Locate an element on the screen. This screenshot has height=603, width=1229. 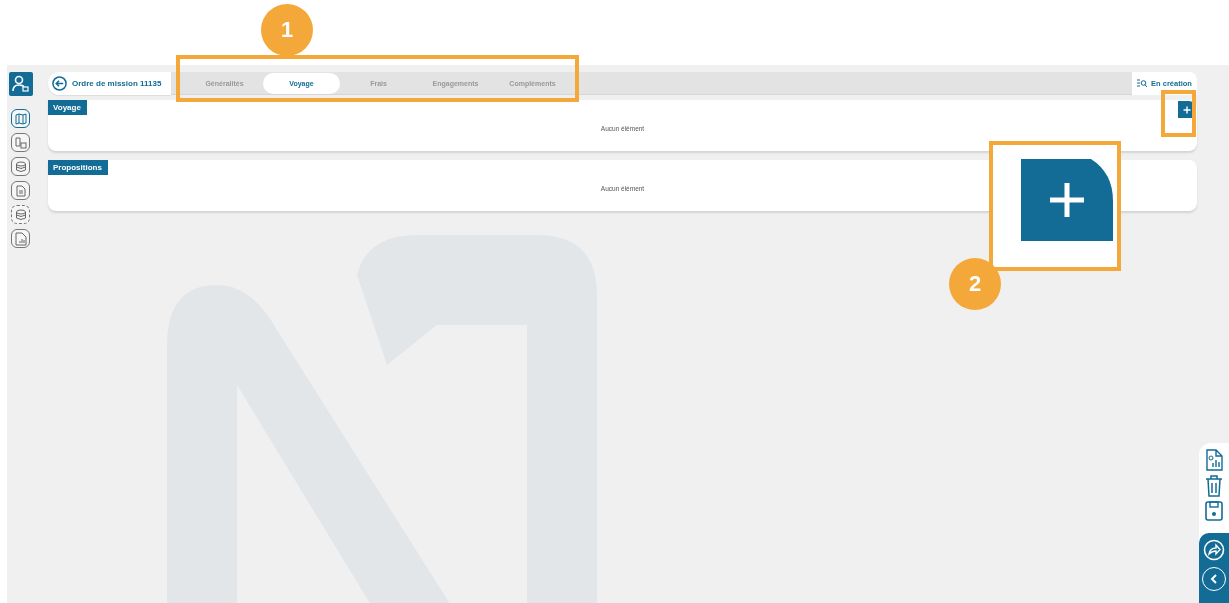
forward-icon is located at coordinates (1214, 550).